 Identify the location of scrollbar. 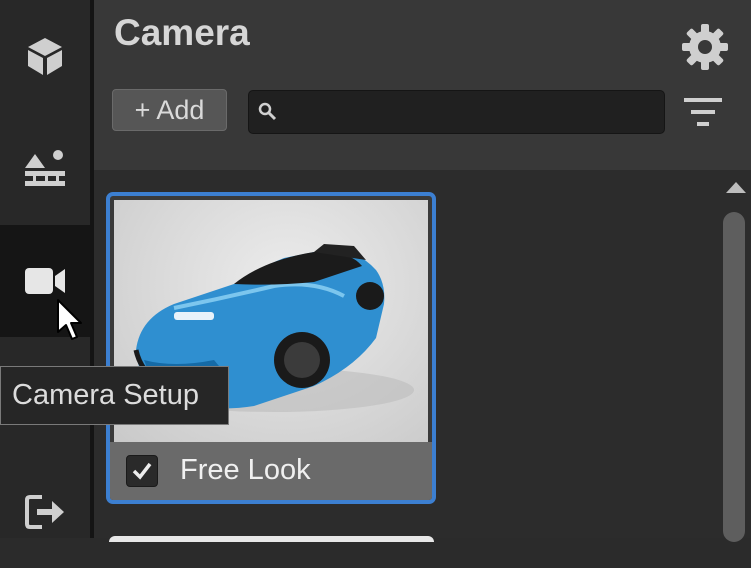
(734, 356).